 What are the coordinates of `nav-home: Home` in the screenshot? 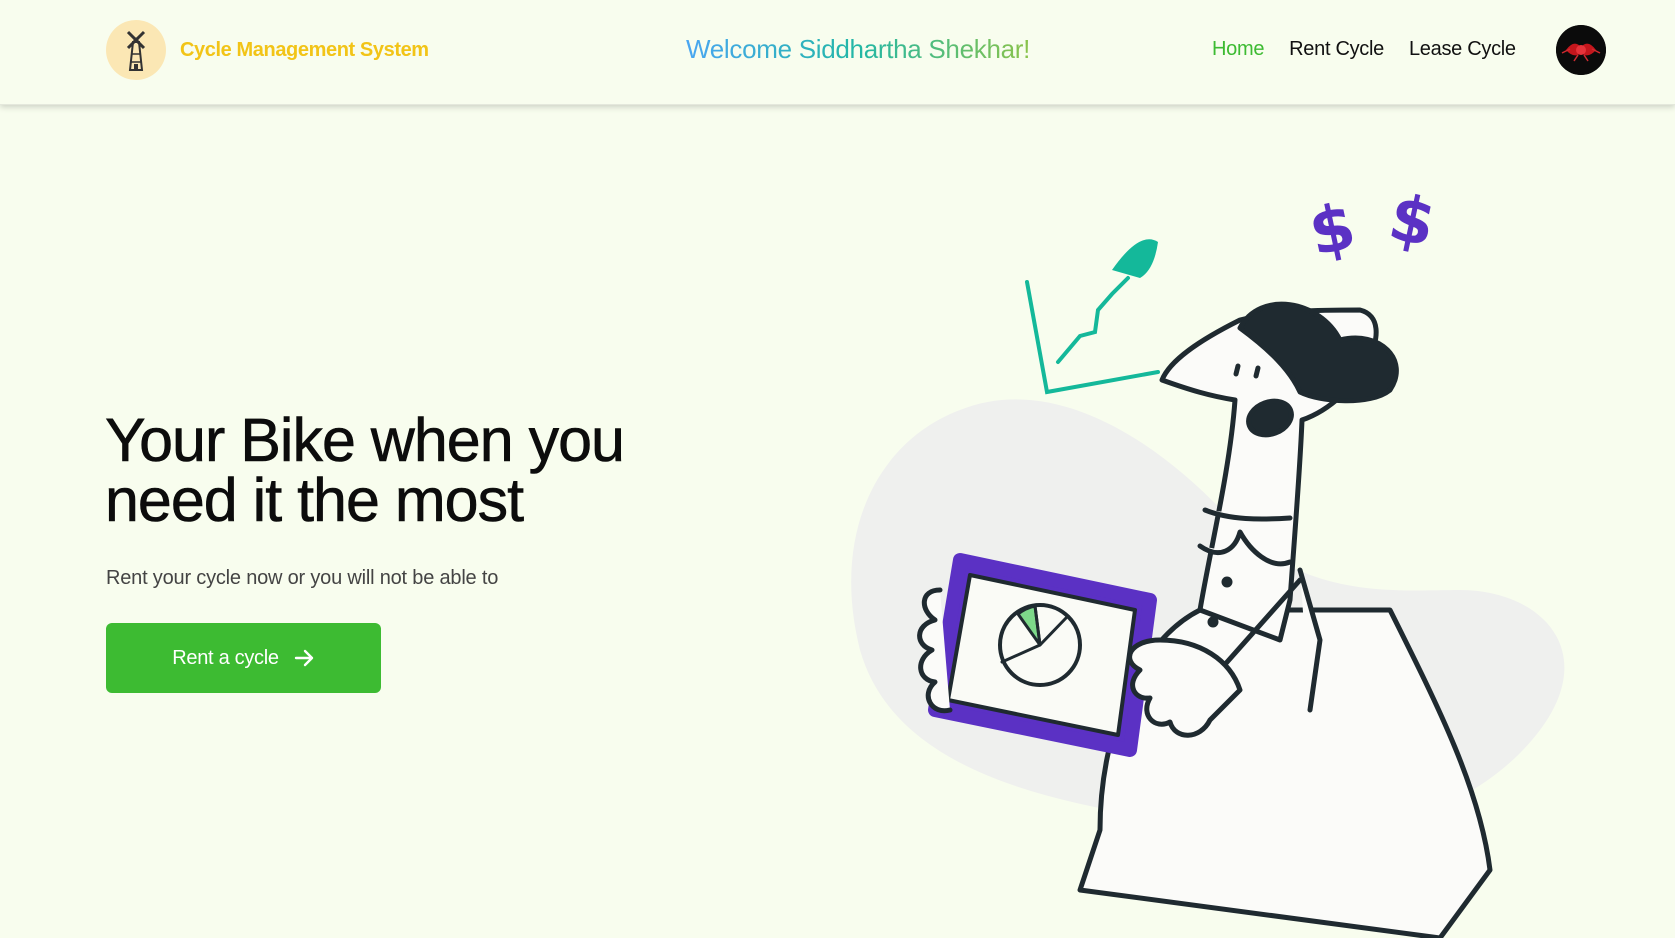 It's located at (1238, 49).